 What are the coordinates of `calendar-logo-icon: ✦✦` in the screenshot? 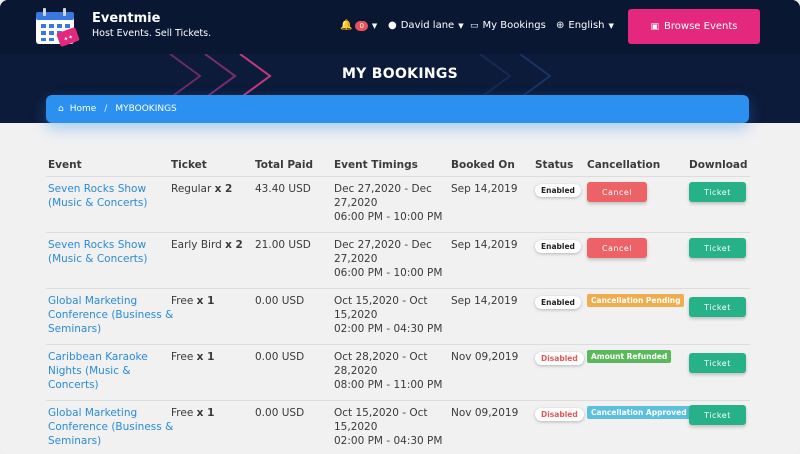 It's located at (58, 27).